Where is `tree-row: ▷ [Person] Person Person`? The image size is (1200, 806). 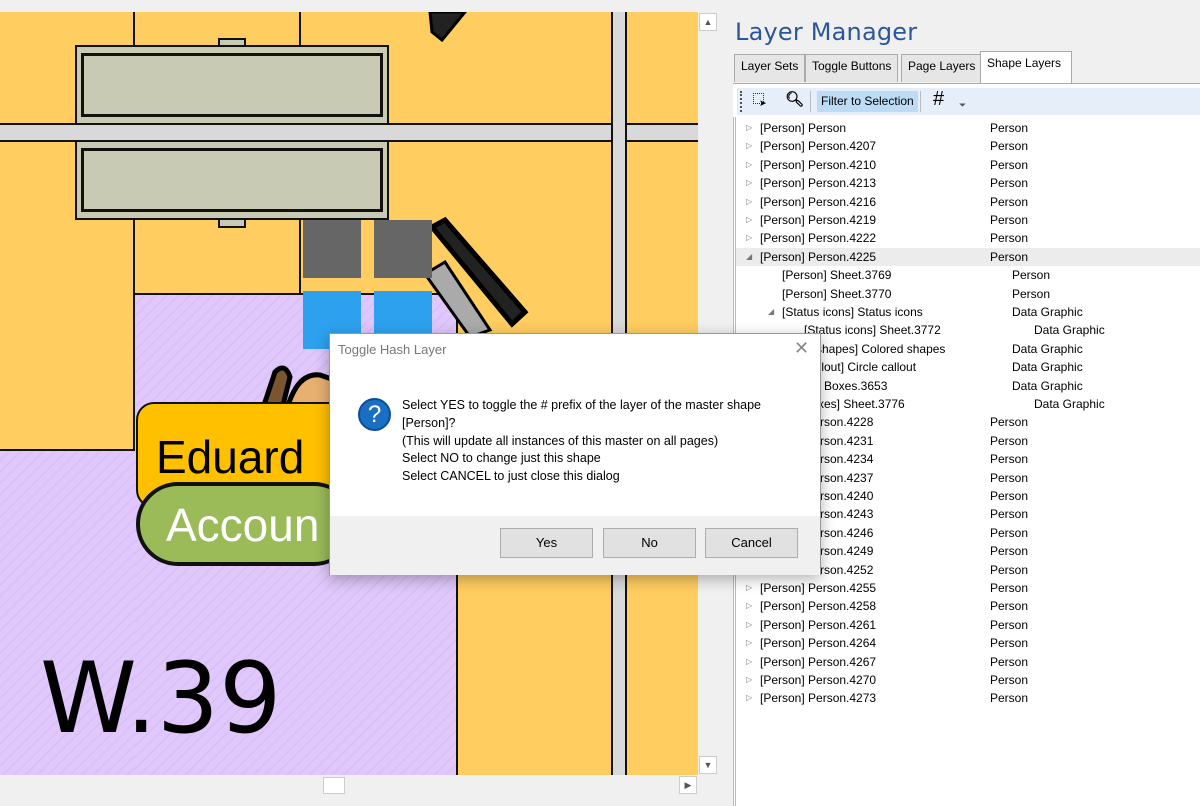
tree-row: ▷ [Person] Person Person is located at coordinates (968, 128).